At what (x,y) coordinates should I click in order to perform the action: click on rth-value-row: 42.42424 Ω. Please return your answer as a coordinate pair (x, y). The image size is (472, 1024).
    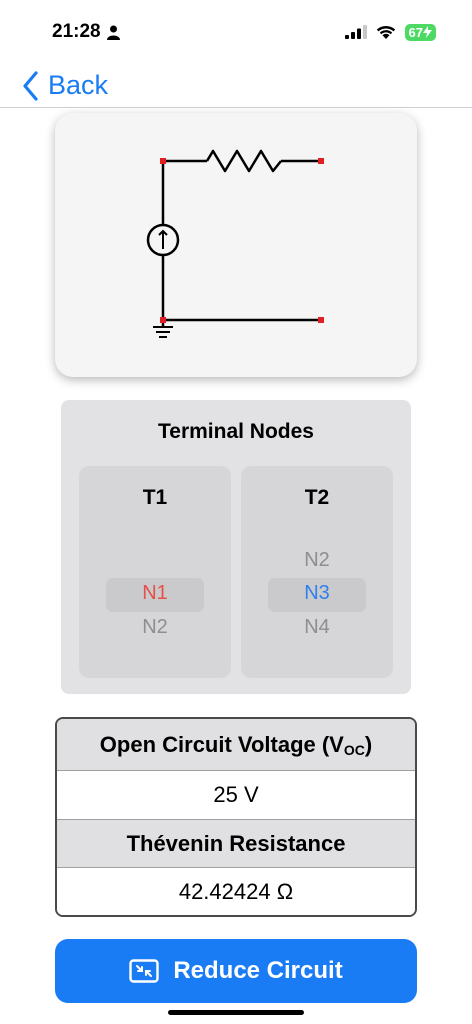
    Looking at the image, I should click on (236, 891).